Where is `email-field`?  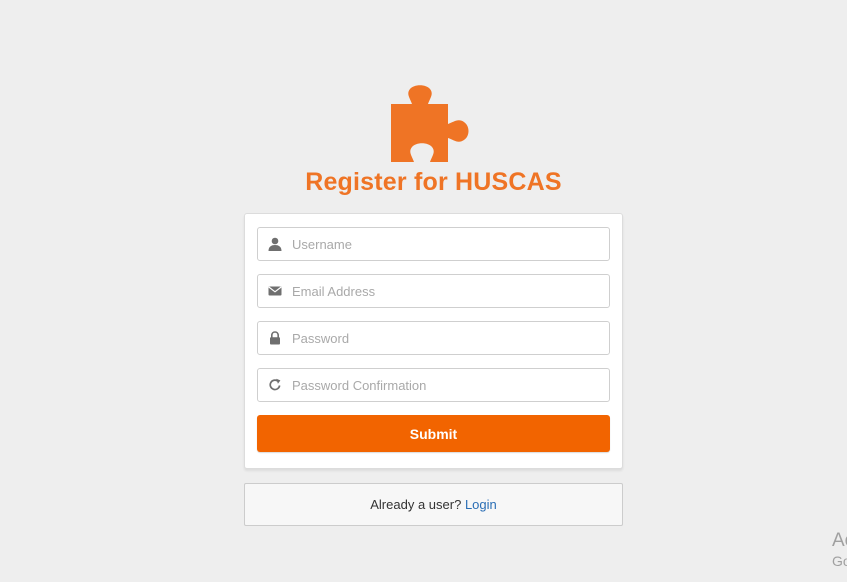
email-field is located at coordinates (433, 291).